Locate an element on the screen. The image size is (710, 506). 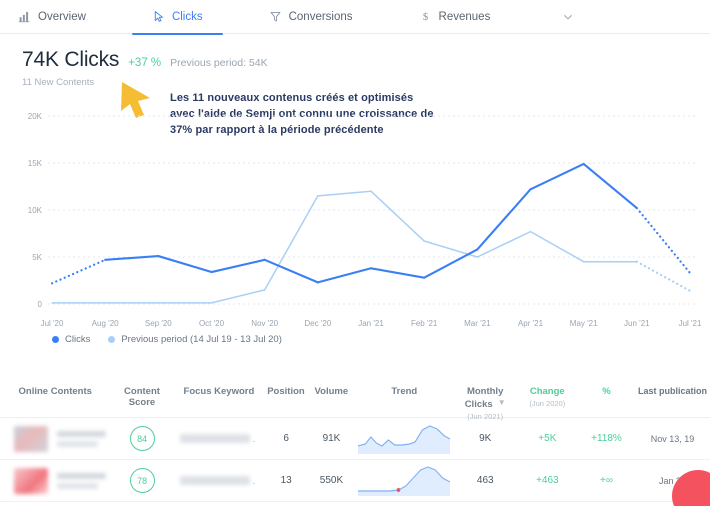
content-score-ring: 78 is located at coordinates (142, 480).